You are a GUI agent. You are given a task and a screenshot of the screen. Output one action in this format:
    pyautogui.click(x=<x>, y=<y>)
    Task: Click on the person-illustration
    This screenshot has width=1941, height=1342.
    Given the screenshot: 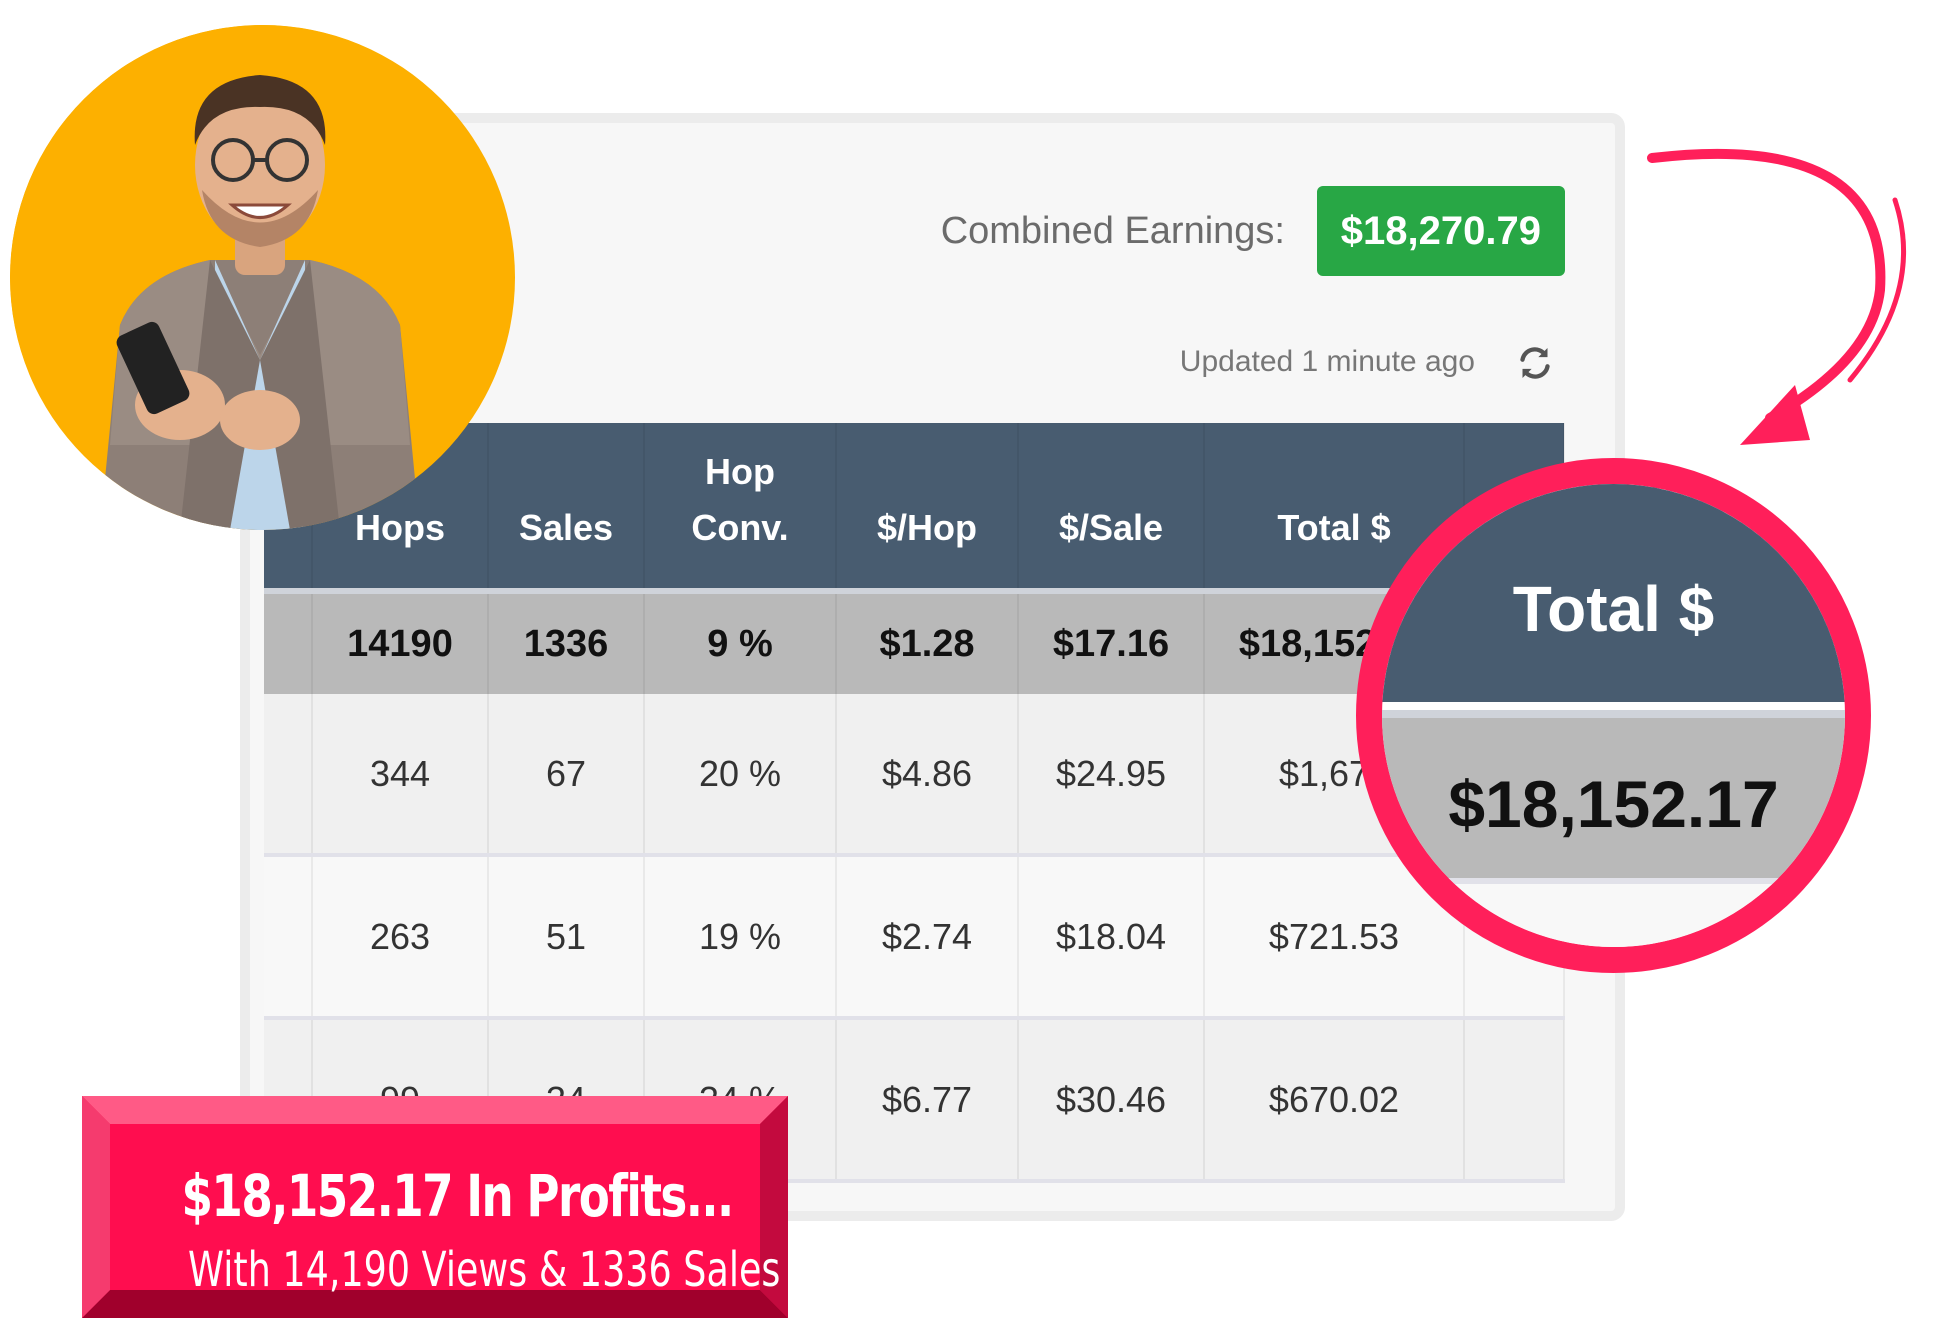 What is the action you would take?
    pyautogui.click(x=262, y=277)
    